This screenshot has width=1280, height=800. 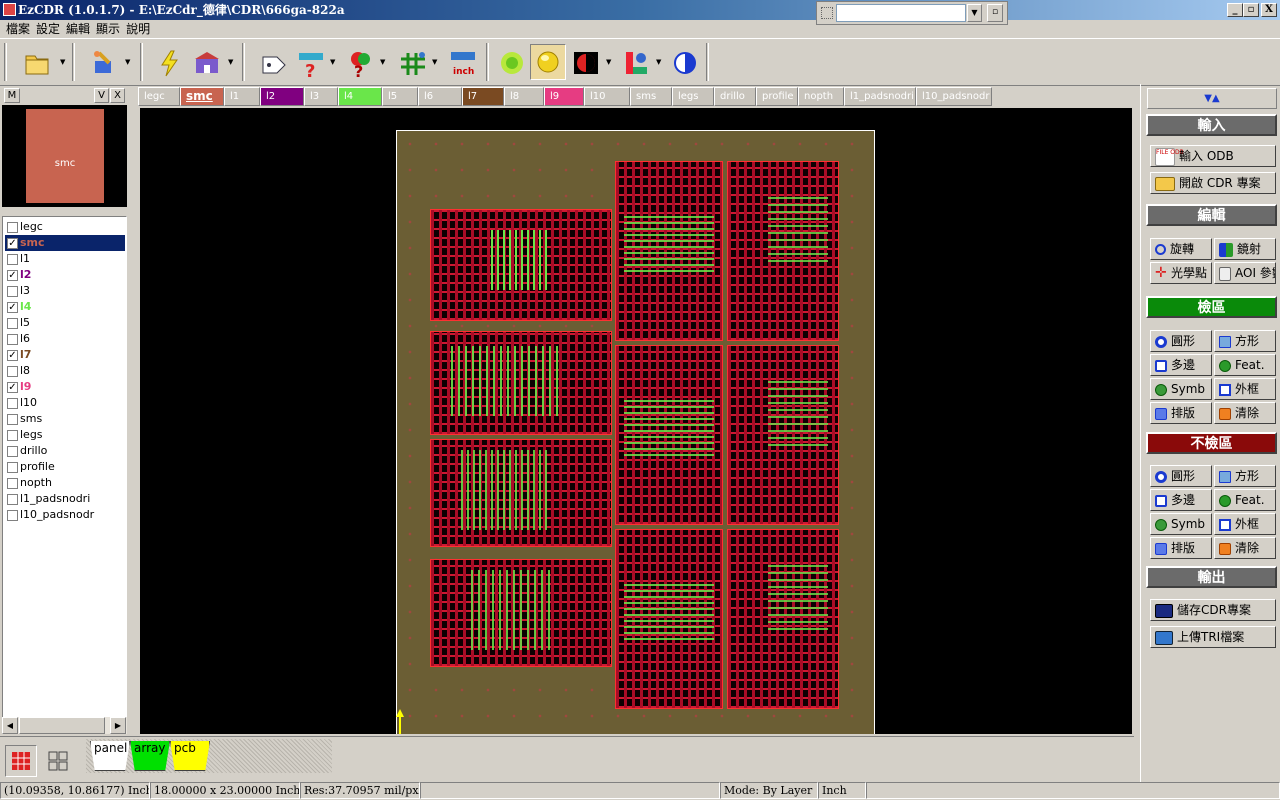 What do you see at coordinates (65, 355) in the screenshot?
I see `layer-row-l7: ✓ l7` at bounding box center [65, 355].